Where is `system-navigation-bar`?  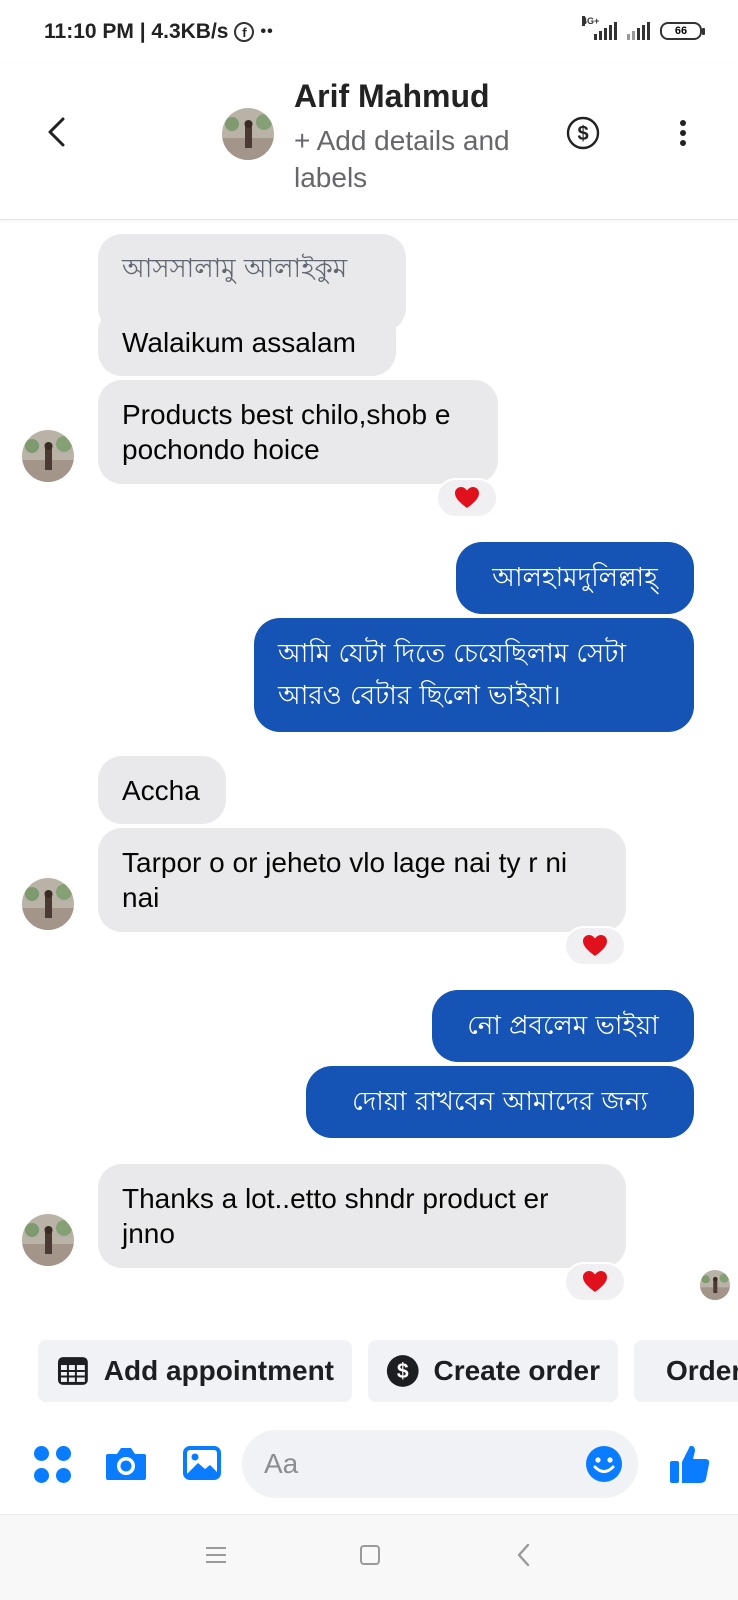 system-navigation-bar is located at coordinates (369, 1557).